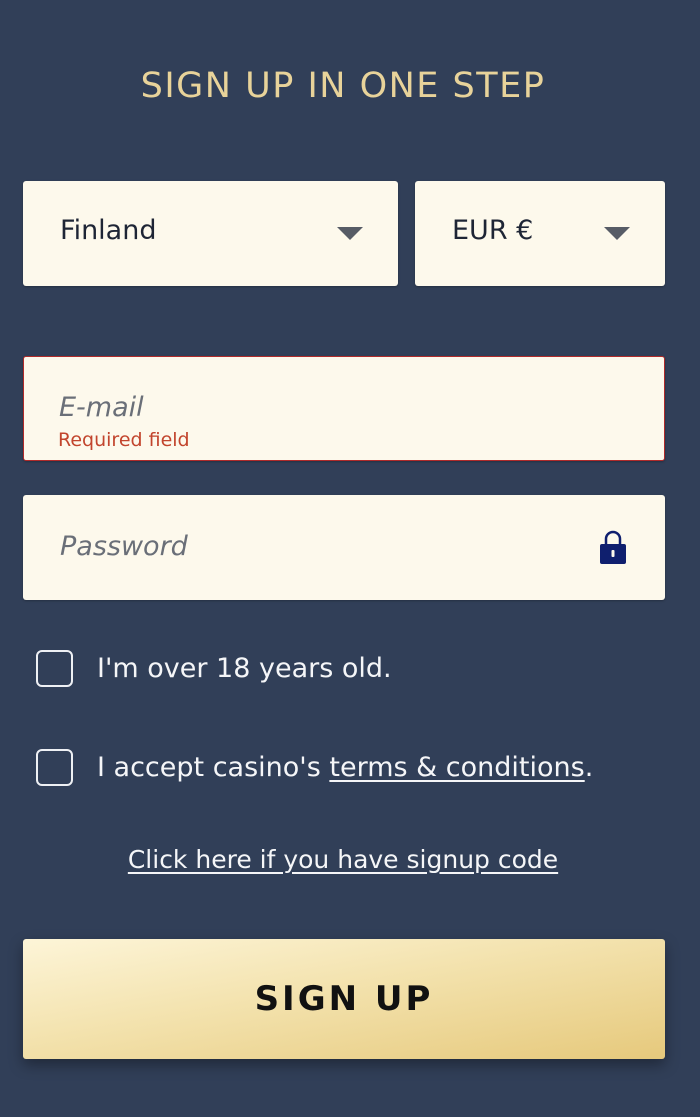  Describe the element at coordinates (344, 547) in the screenshot. I see `password-field: Password` at that location.